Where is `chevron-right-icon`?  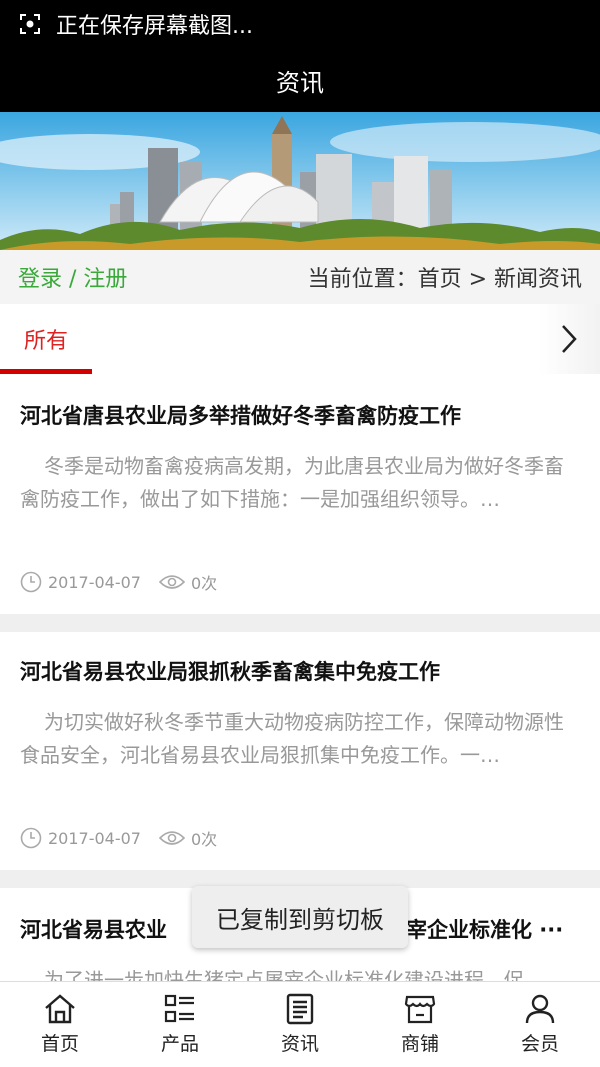 chevron-right-icon is located at coordinates (569, 339).